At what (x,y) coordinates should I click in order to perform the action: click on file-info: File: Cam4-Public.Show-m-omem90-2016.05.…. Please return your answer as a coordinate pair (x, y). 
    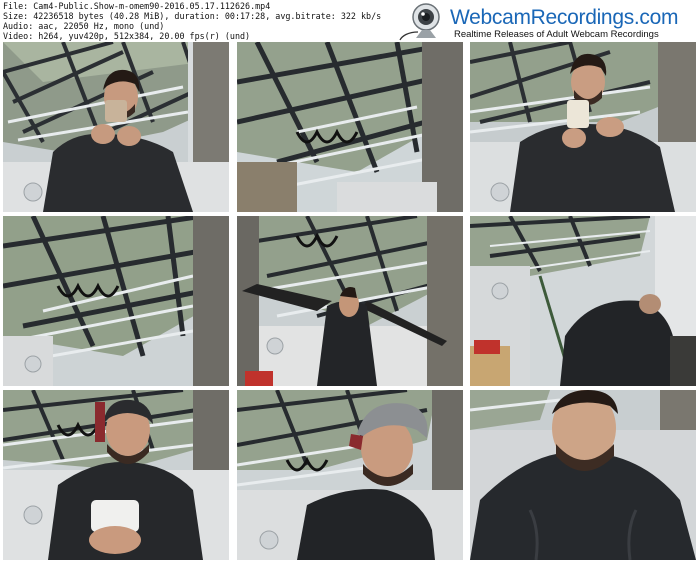
    Looking at the image, I should click on (192, 21).